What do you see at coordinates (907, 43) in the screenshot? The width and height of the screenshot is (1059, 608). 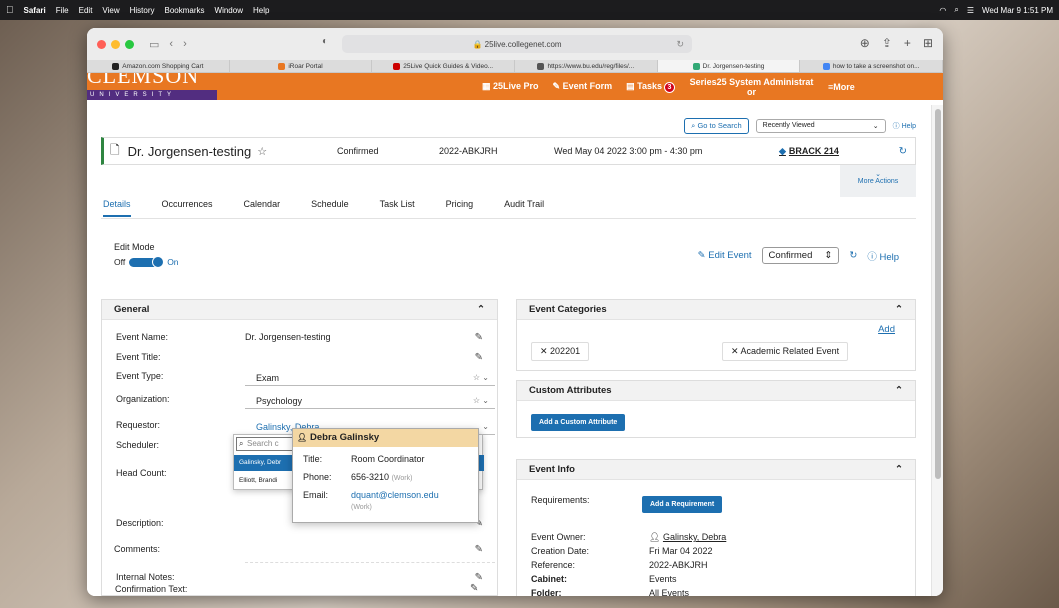 I see `new-tab-icon: +` at bounding box center [907, 43].